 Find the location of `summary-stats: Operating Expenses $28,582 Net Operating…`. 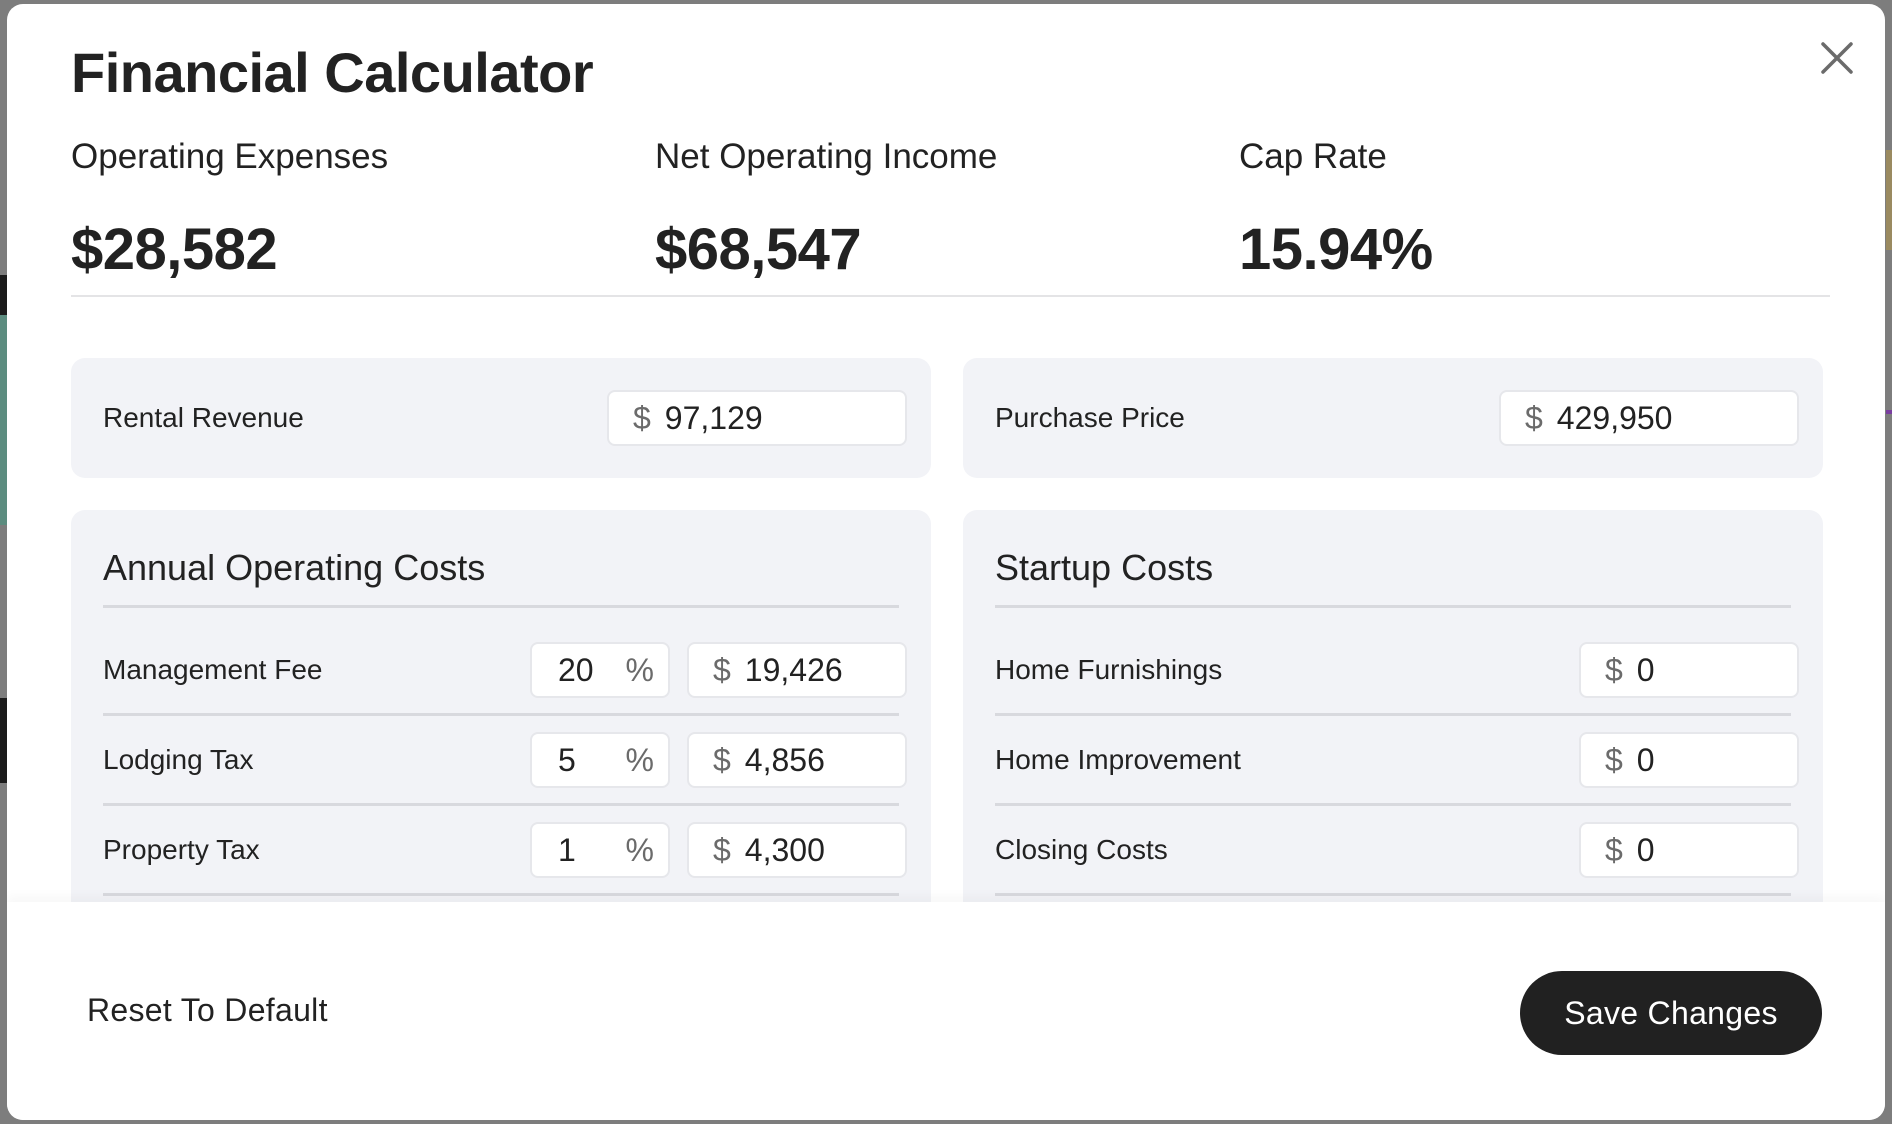

summary-stats: Operating Expenses $28,582 Net Operating… is located at coordinates (951, 216).